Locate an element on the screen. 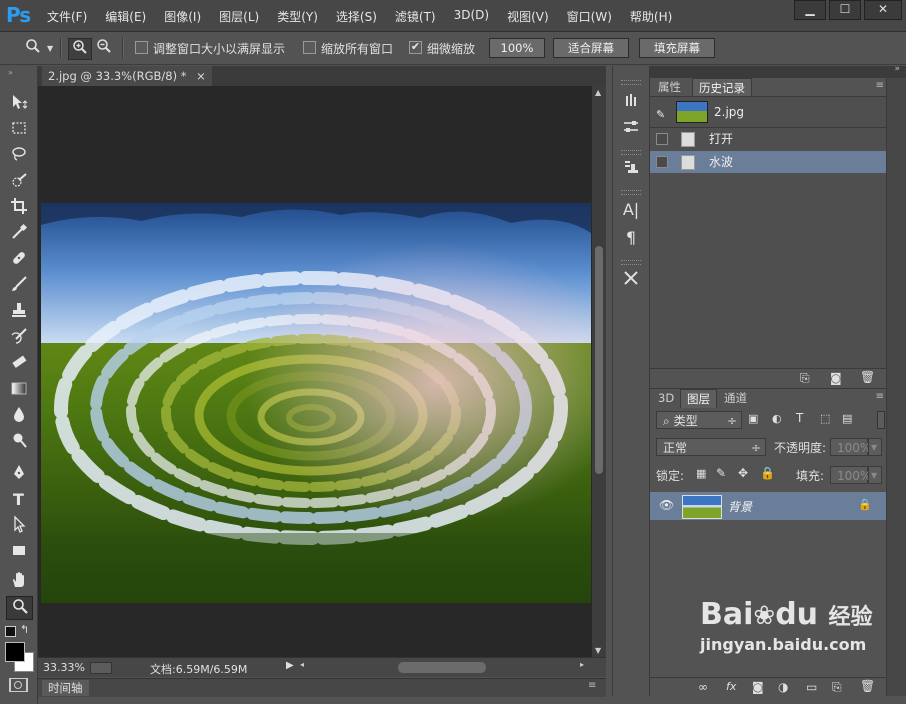  zoom-tool-preset-icon is located at coordinates (33, 48).